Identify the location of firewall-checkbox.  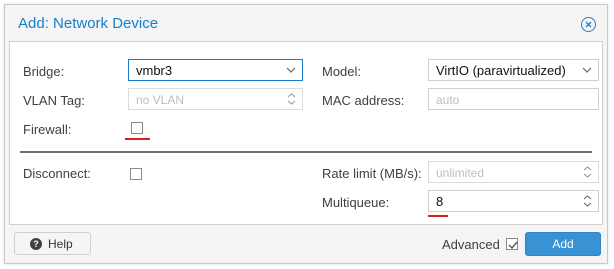
(137, 128).